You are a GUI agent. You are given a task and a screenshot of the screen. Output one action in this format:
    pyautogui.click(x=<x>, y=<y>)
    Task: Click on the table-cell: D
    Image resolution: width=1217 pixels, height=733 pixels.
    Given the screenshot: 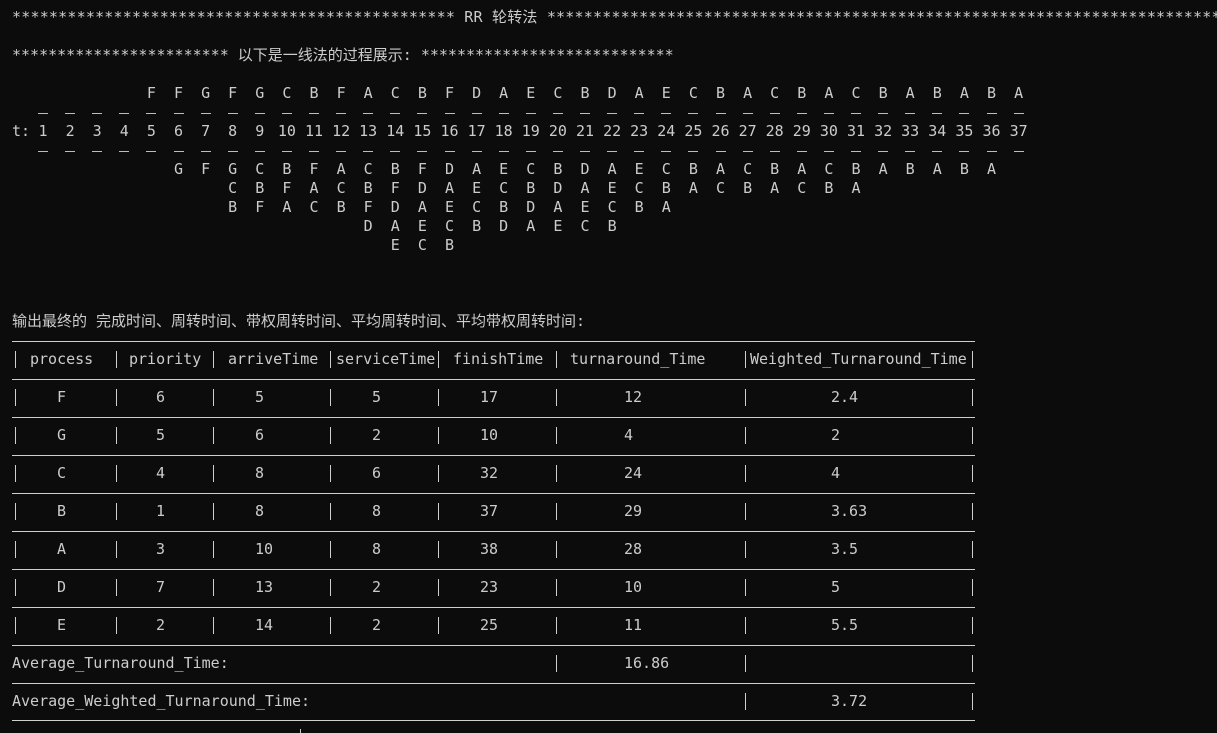 What is the action you would take?
    pyautogui.click(x=62, y=587)
    